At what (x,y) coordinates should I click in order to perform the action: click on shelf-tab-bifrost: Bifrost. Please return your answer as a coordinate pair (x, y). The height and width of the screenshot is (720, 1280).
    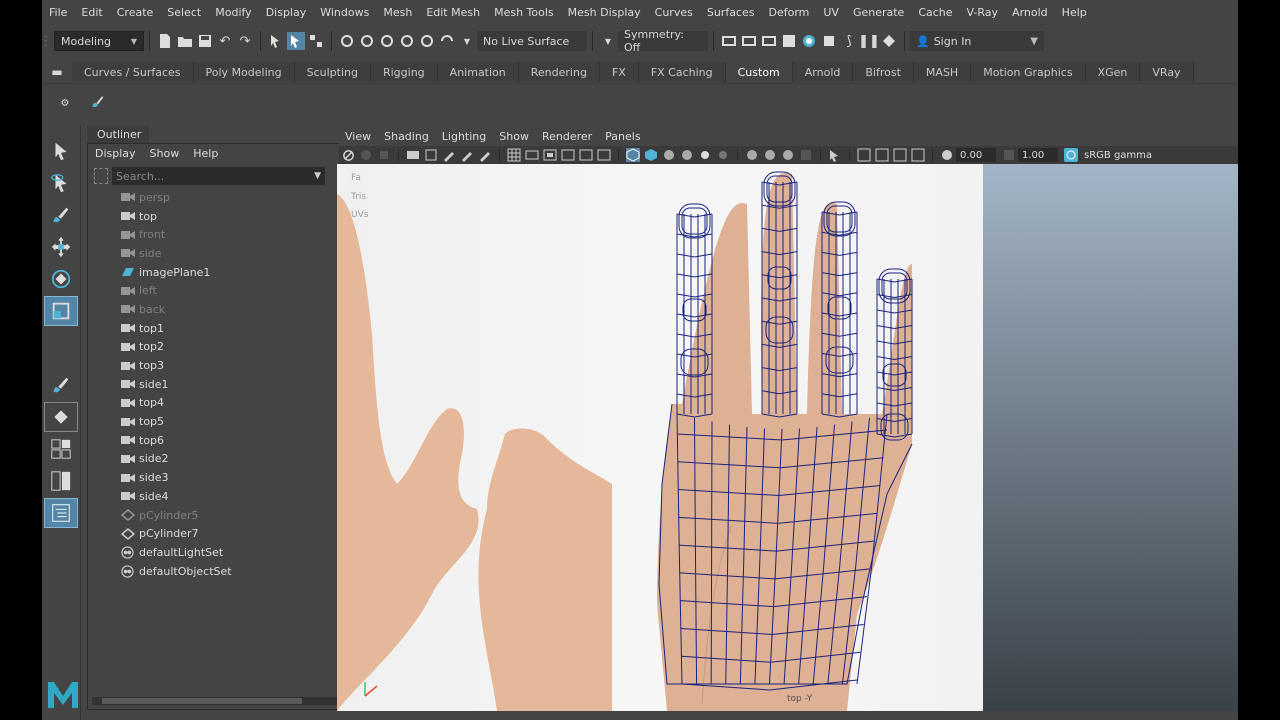
    Looking at the image, I should click on (883, 72).